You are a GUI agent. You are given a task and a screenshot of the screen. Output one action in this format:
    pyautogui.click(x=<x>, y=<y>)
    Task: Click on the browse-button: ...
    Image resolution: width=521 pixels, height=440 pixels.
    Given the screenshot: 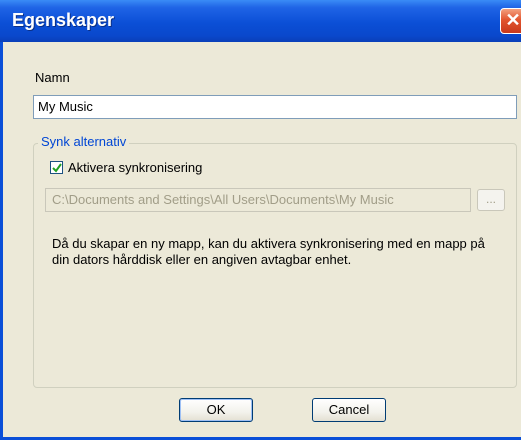 What is the action you would take?
    pyautogui.click(x=491, y=200)
    